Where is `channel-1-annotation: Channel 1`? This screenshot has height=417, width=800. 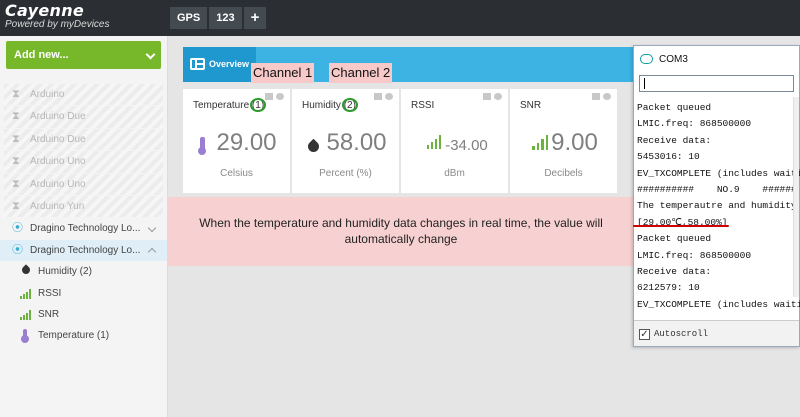
channel-1-annotation: Channel 1 is located at coordinates (283, 73).